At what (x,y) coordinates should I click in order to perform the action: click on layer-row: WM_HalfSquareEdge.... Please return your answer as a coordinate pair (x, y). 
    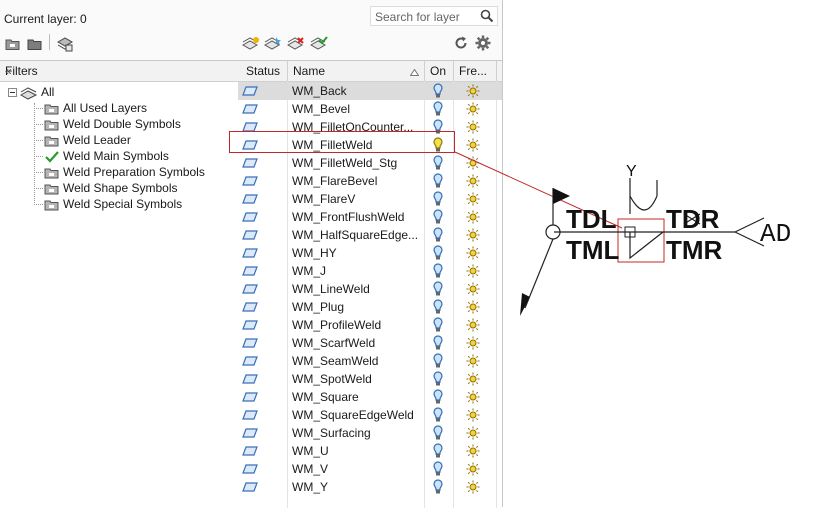
    Looking at the image, I should click on (370, 235).